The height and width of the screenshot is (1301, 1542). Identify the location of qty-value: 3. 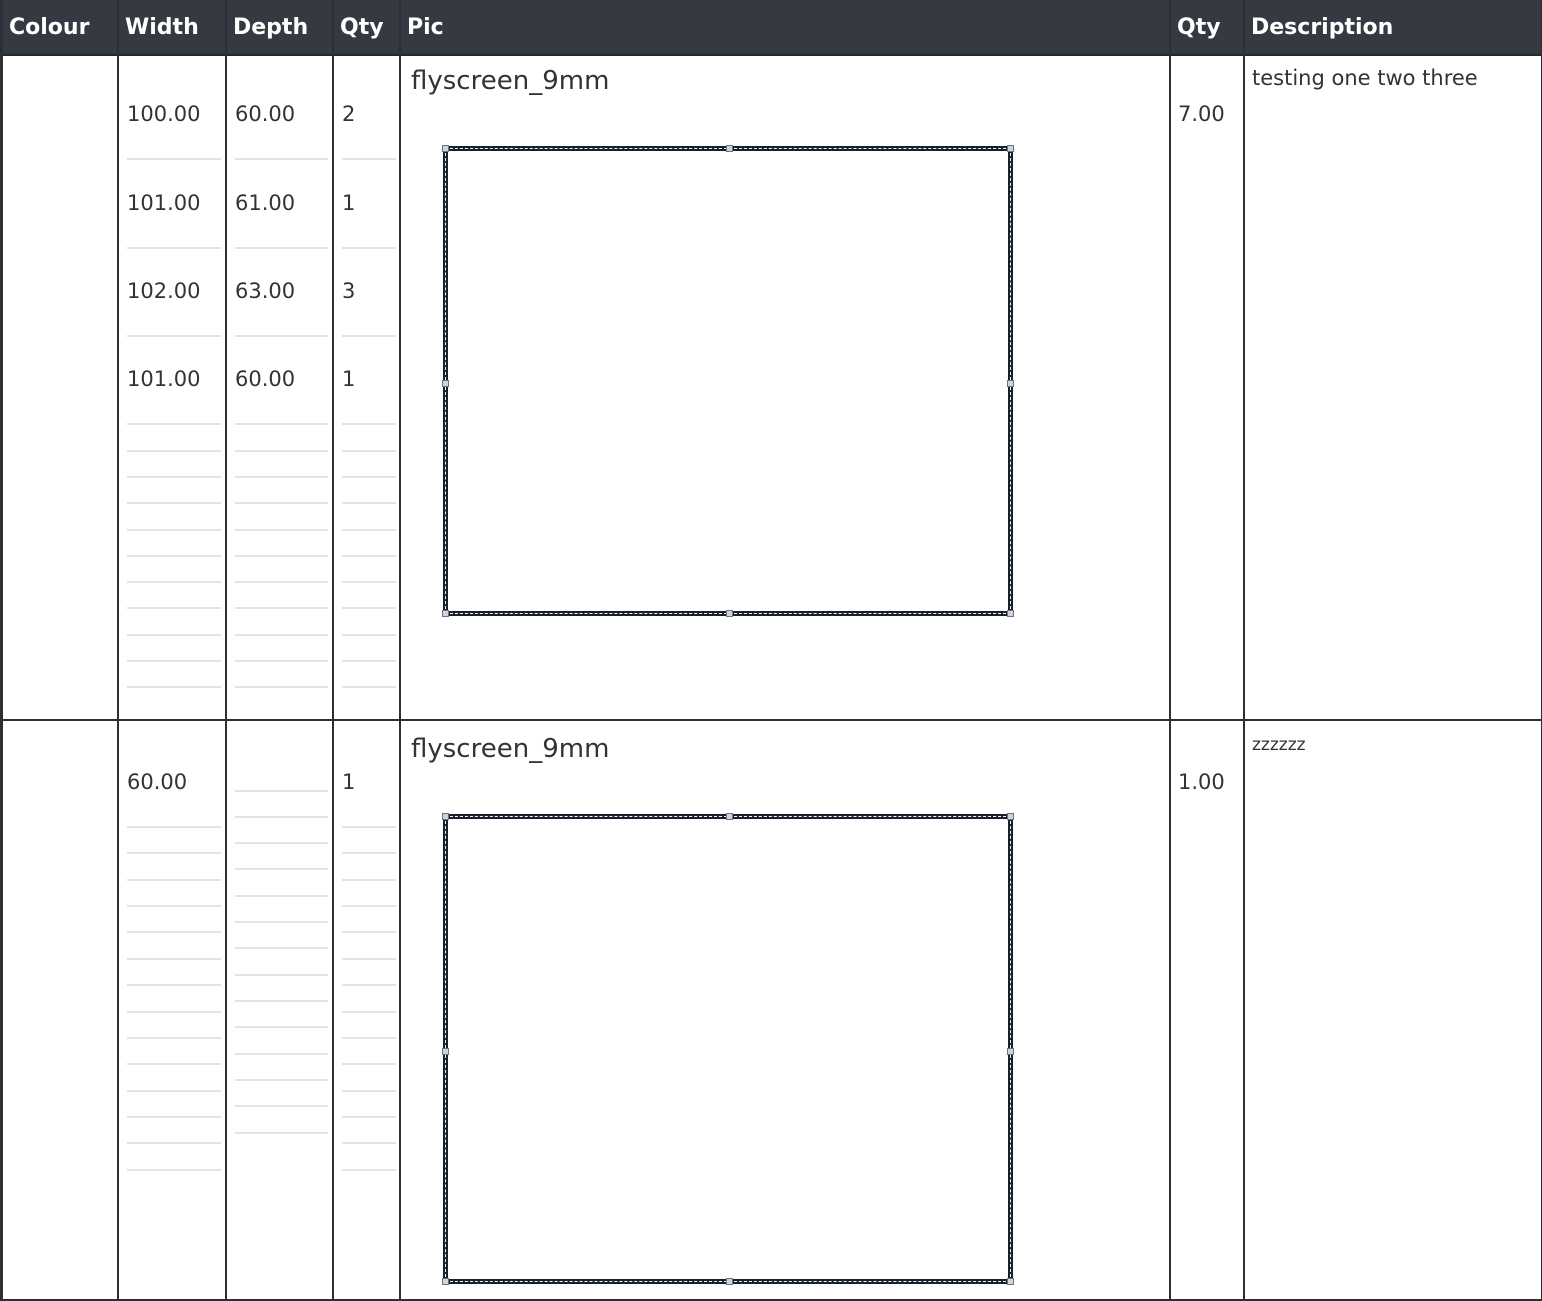
(348, 291).